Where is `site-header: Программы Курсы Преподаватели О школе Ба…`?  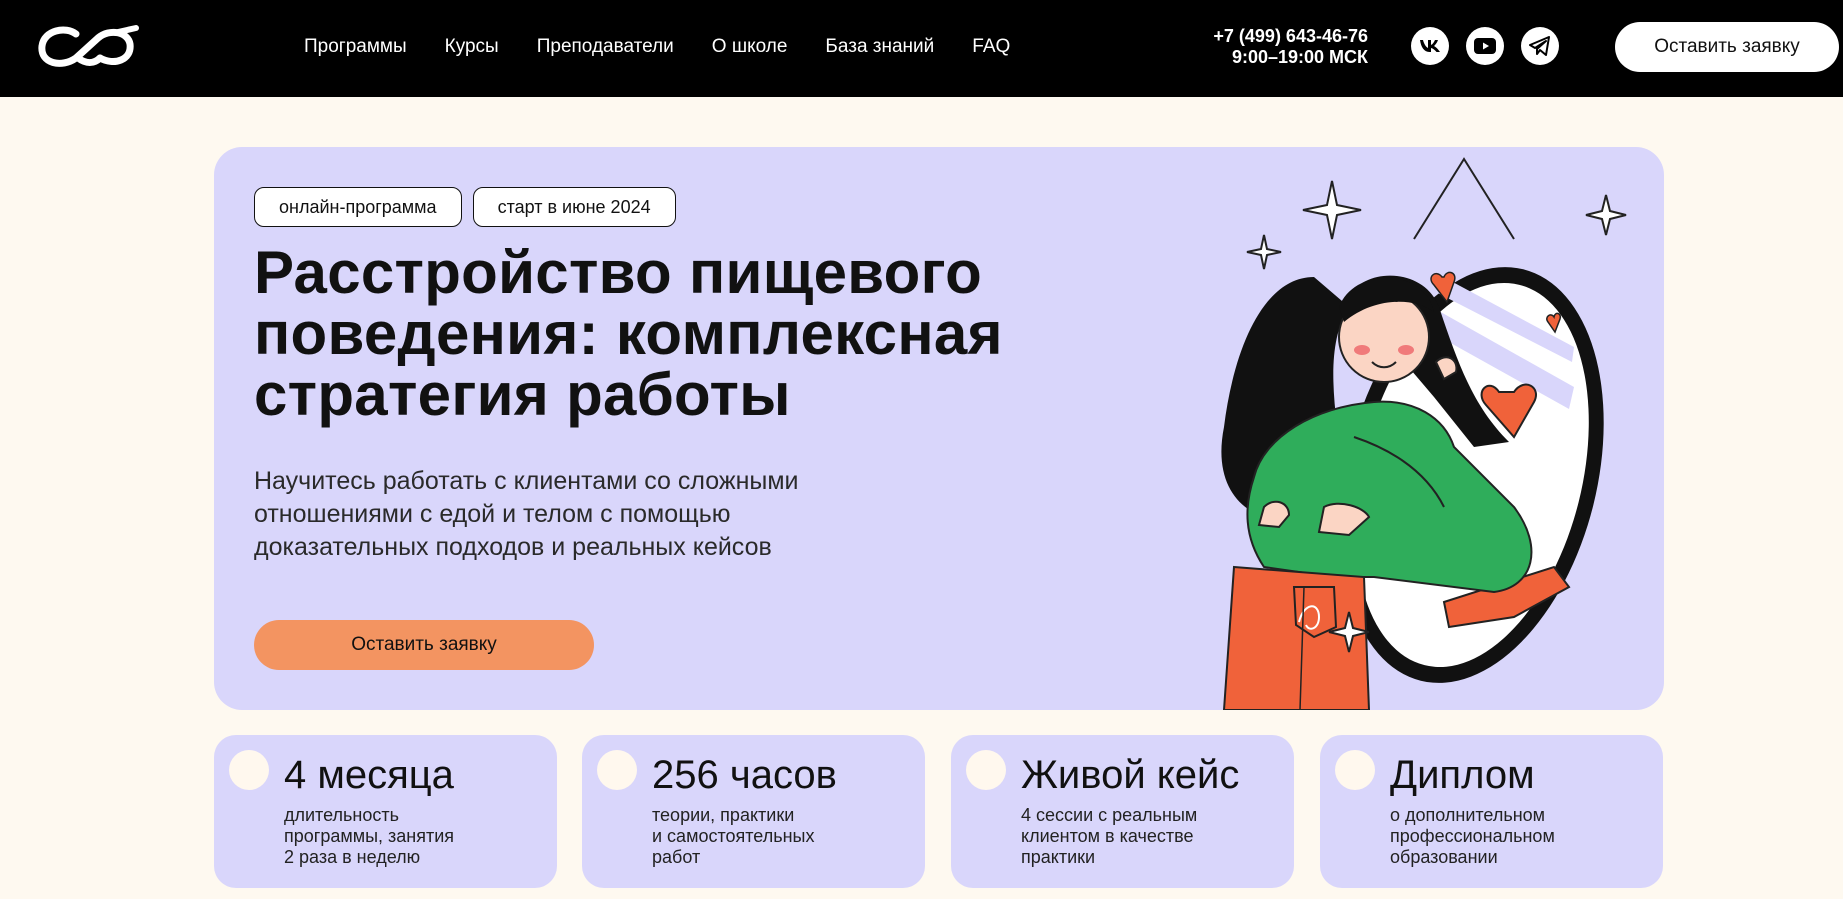
site-header: Программы Курсы Преподаватели О школе Ба… is located at coordinates (921, 48).